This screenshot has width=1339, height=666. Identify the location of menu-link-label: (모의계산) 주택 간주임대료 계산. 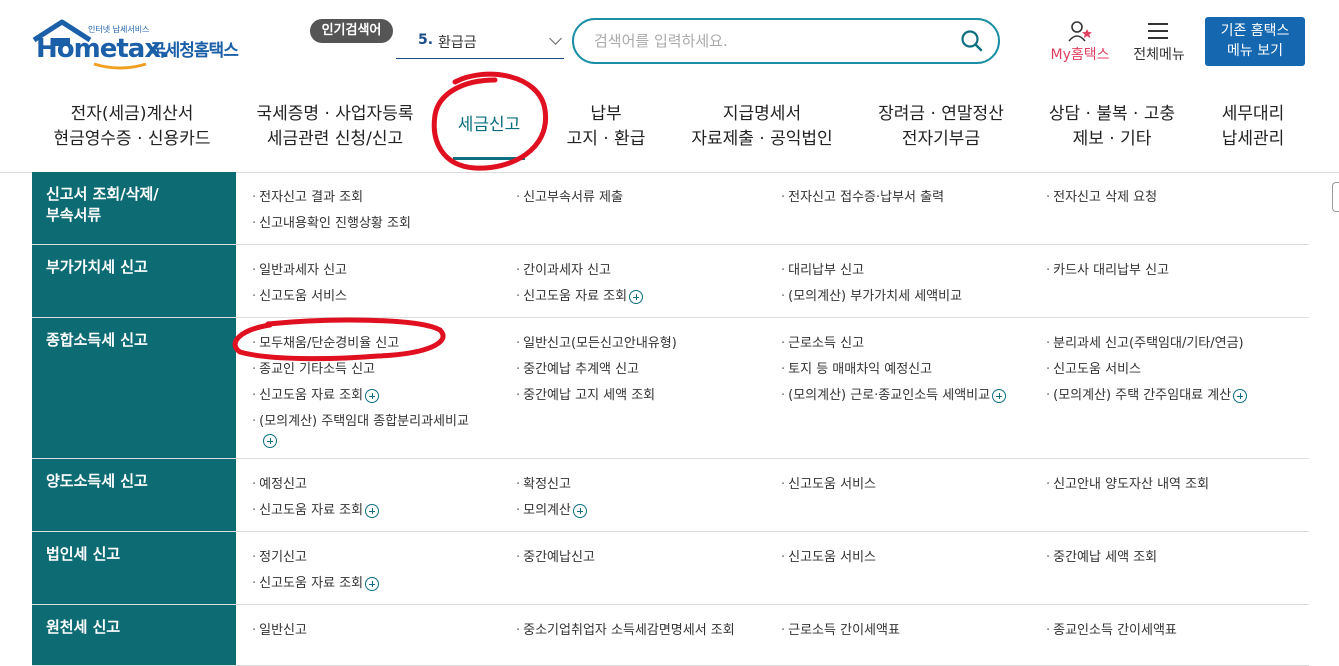
(1142, 395).